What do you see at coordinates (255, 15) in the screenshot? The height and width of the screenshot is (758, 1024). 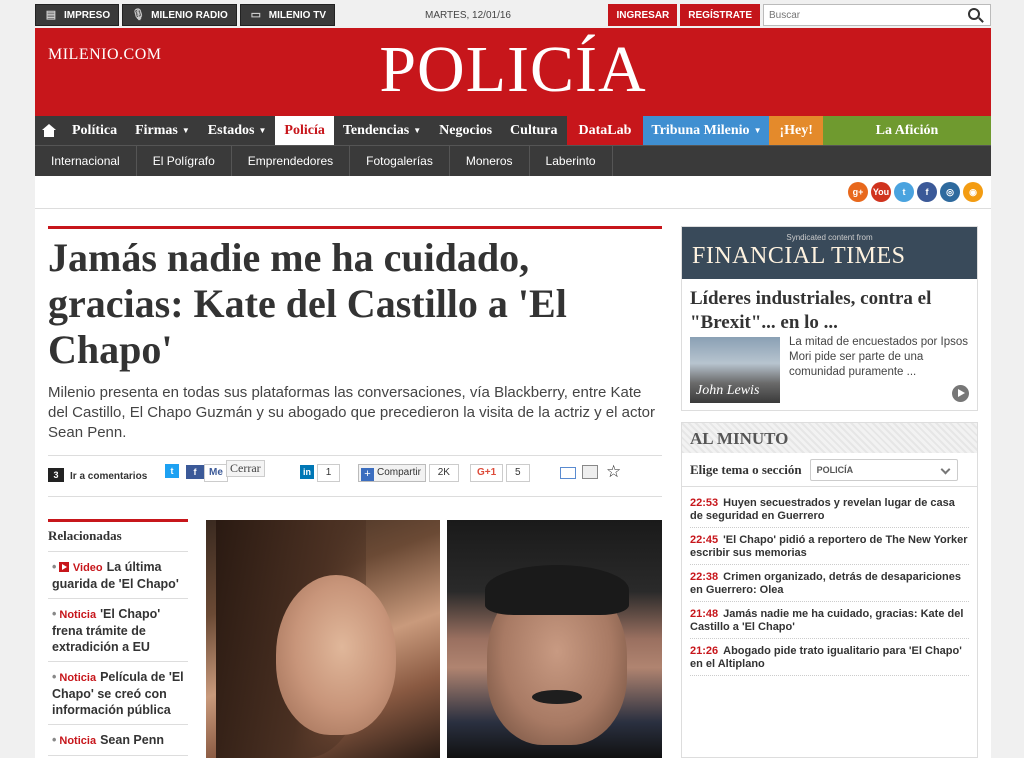 I see `tv-icon: ▭` at bounding box center [255, 15].